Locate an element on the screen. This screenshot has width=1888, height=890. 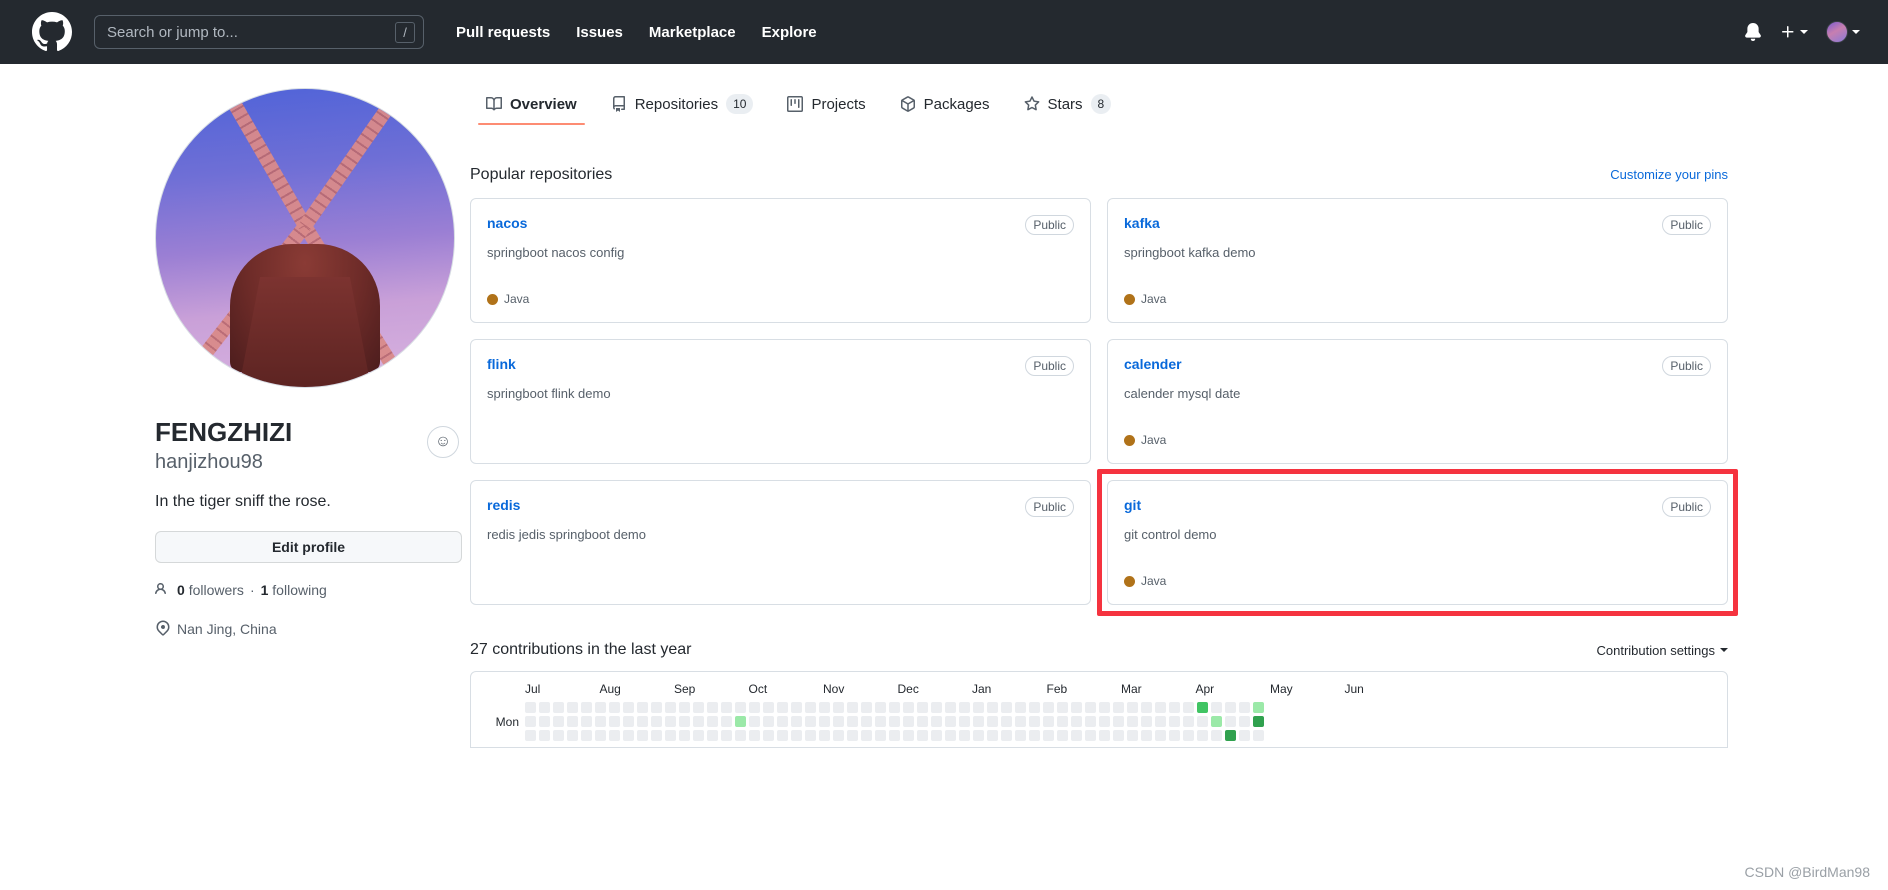
repo-card-kafka: kafka Public springboot kafka demo Java is located at coordinates (1417, 260).